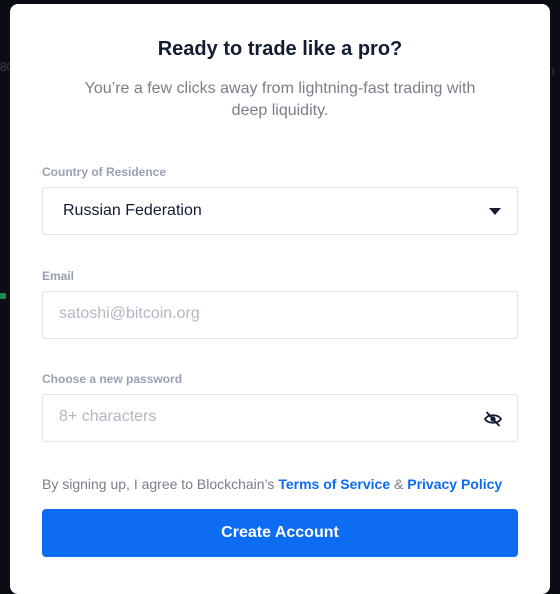 Image resolution: width=560 pixels, height=594 pixels. I want to click on email-field, so click(259, 314).